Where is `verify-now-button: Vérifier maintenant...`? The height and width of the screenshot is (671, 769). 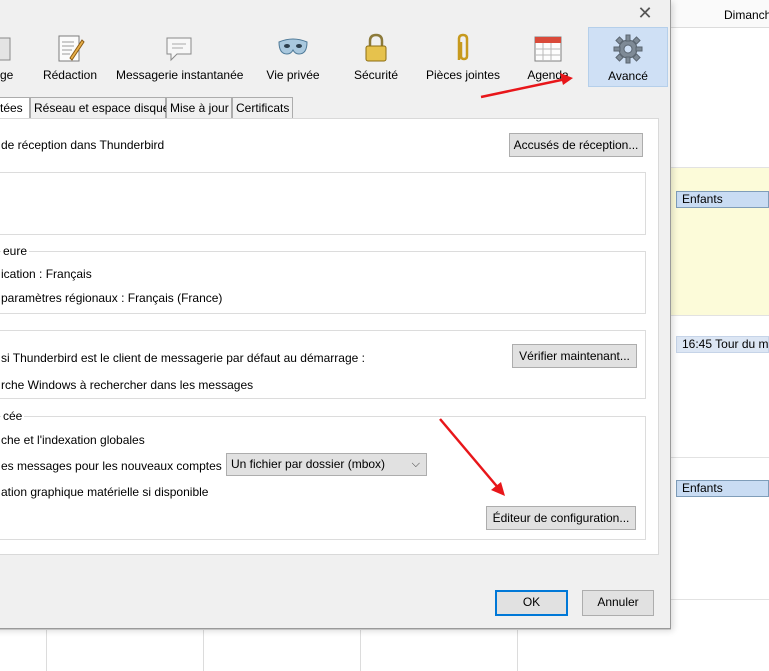
verify-now-button: Vérifier maintenant... is located at coordinates (574, 356).